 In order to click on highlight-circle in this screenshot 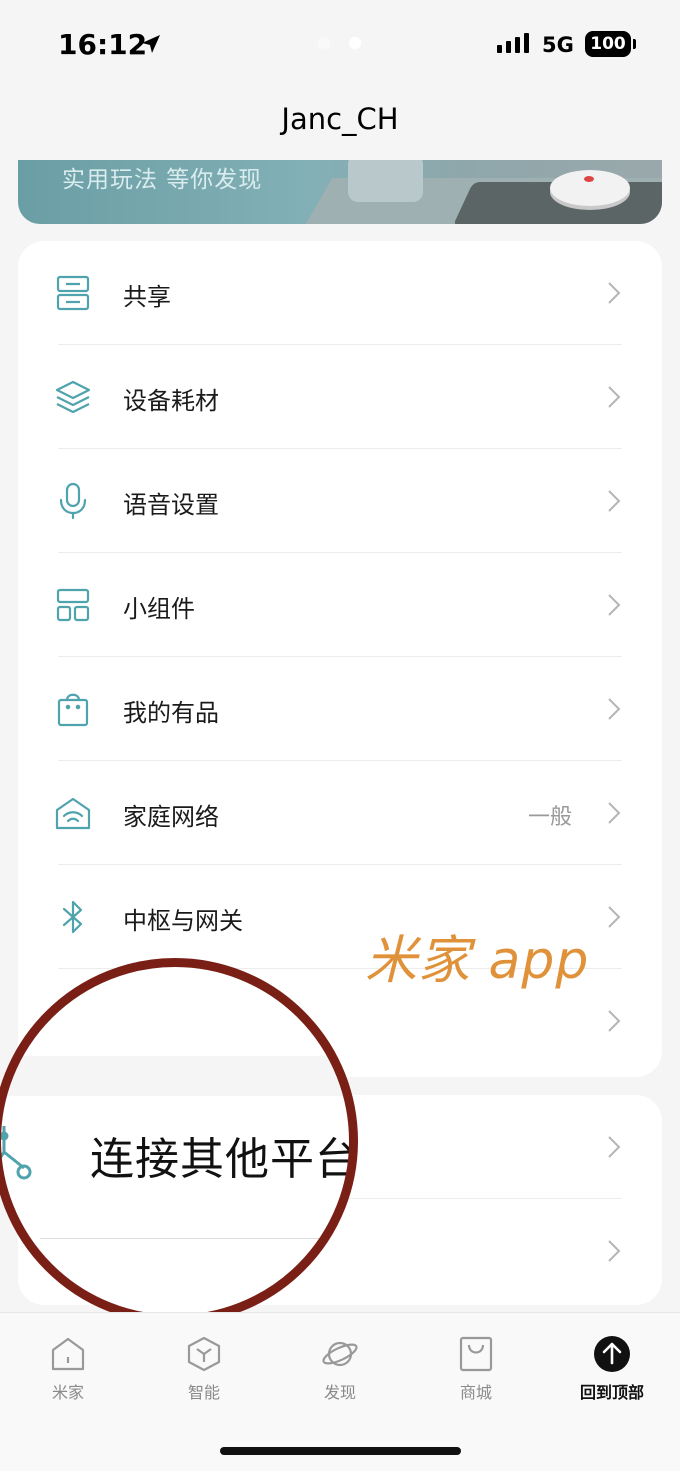, I will do `click(179, 1141)`.